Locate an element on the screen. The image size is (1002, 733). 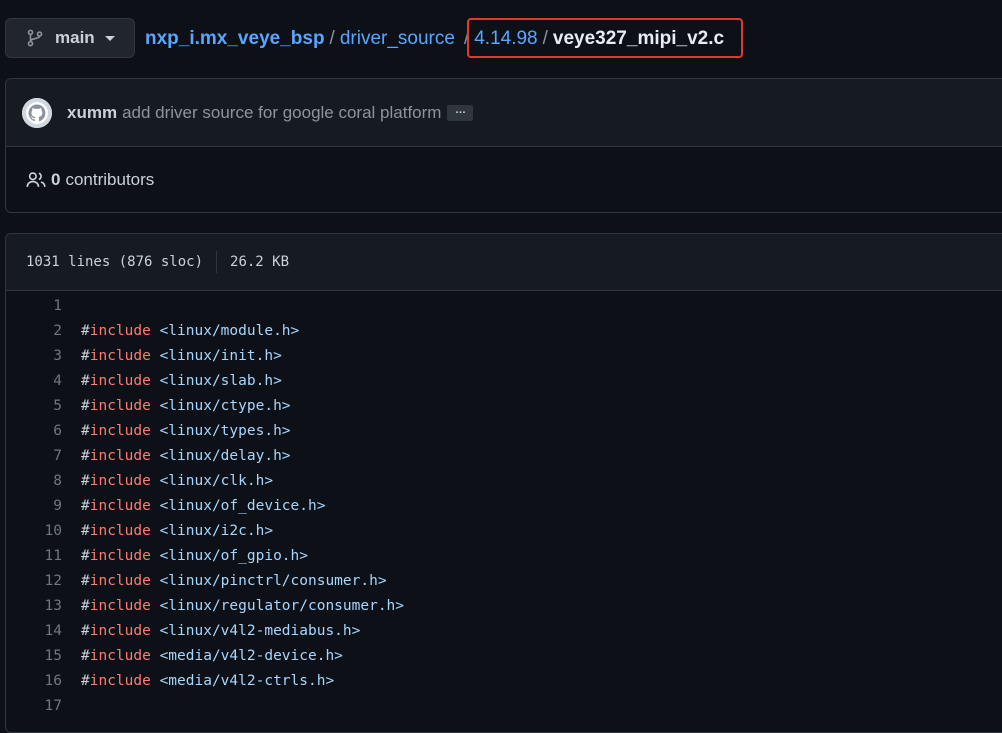
line-content: #include <linux/pinctrl/consumer.h> is located at coordinates (224, 581).